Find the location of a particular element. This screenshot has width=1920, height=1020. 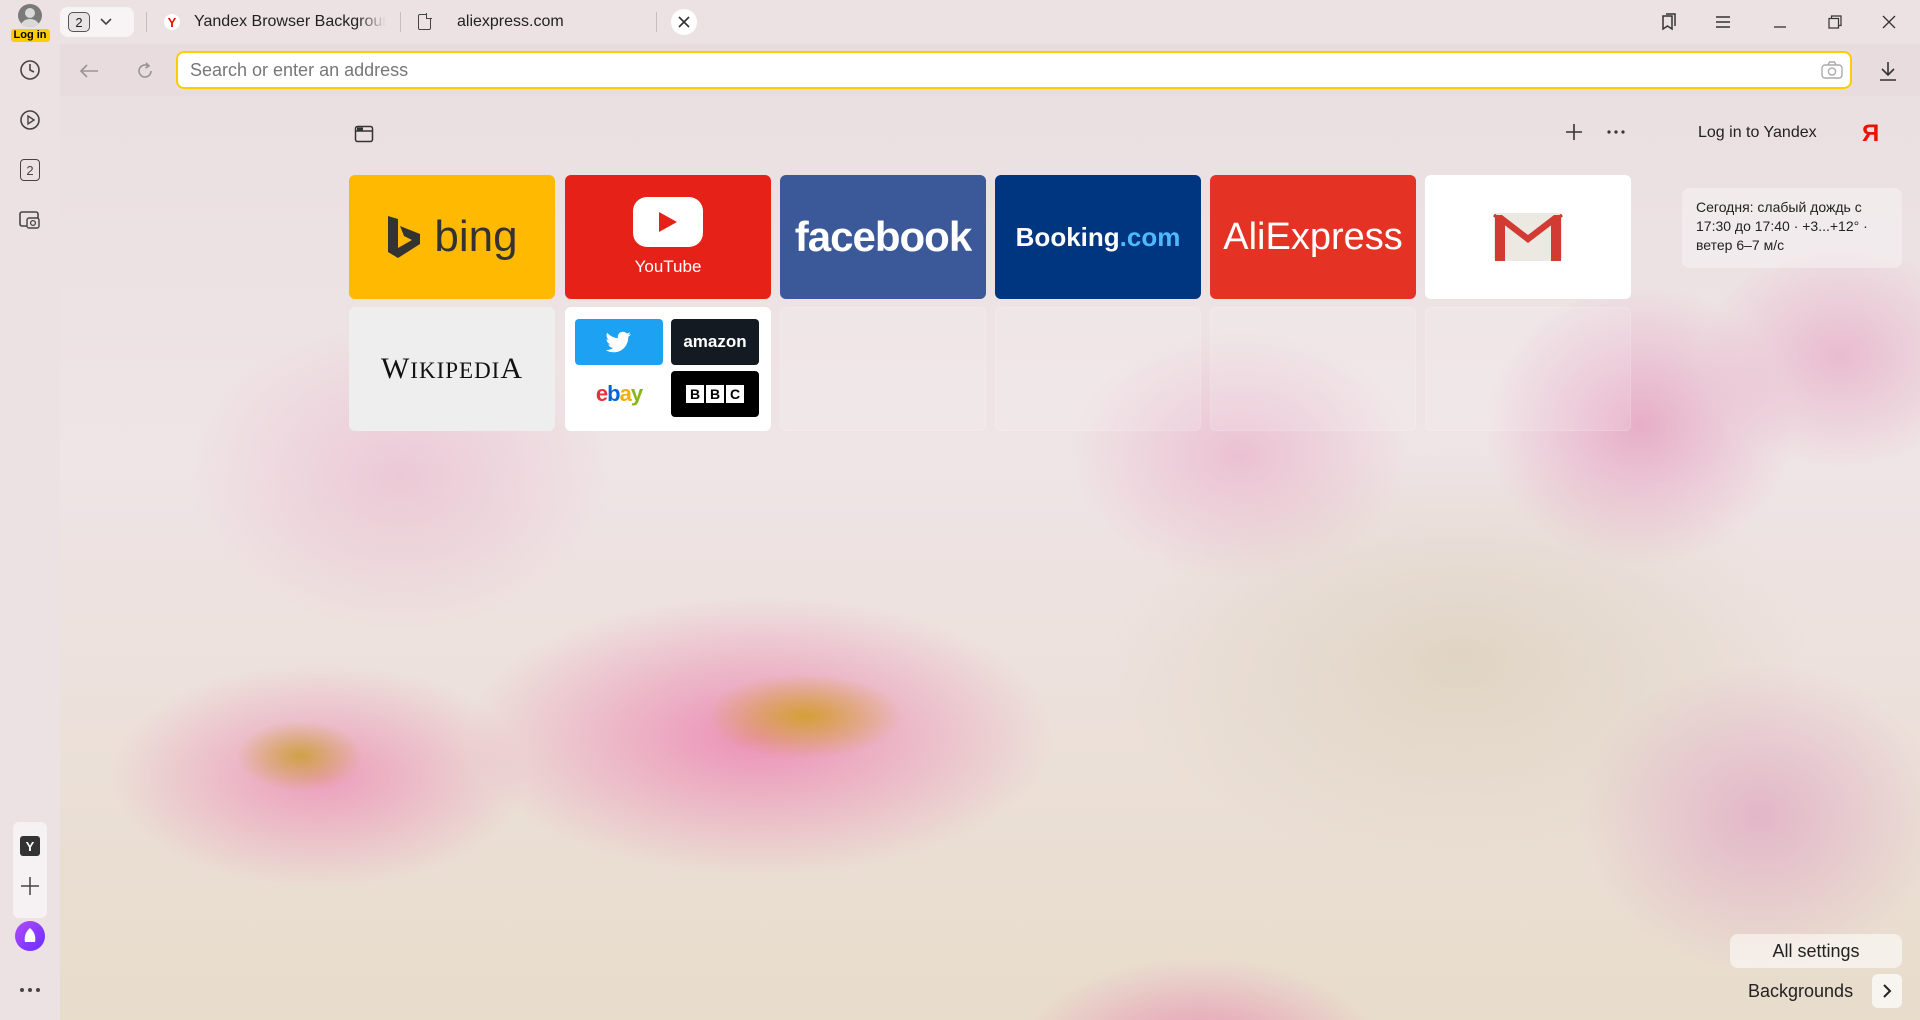

tile-amazon: amazon is located at coordinates (715, 342).